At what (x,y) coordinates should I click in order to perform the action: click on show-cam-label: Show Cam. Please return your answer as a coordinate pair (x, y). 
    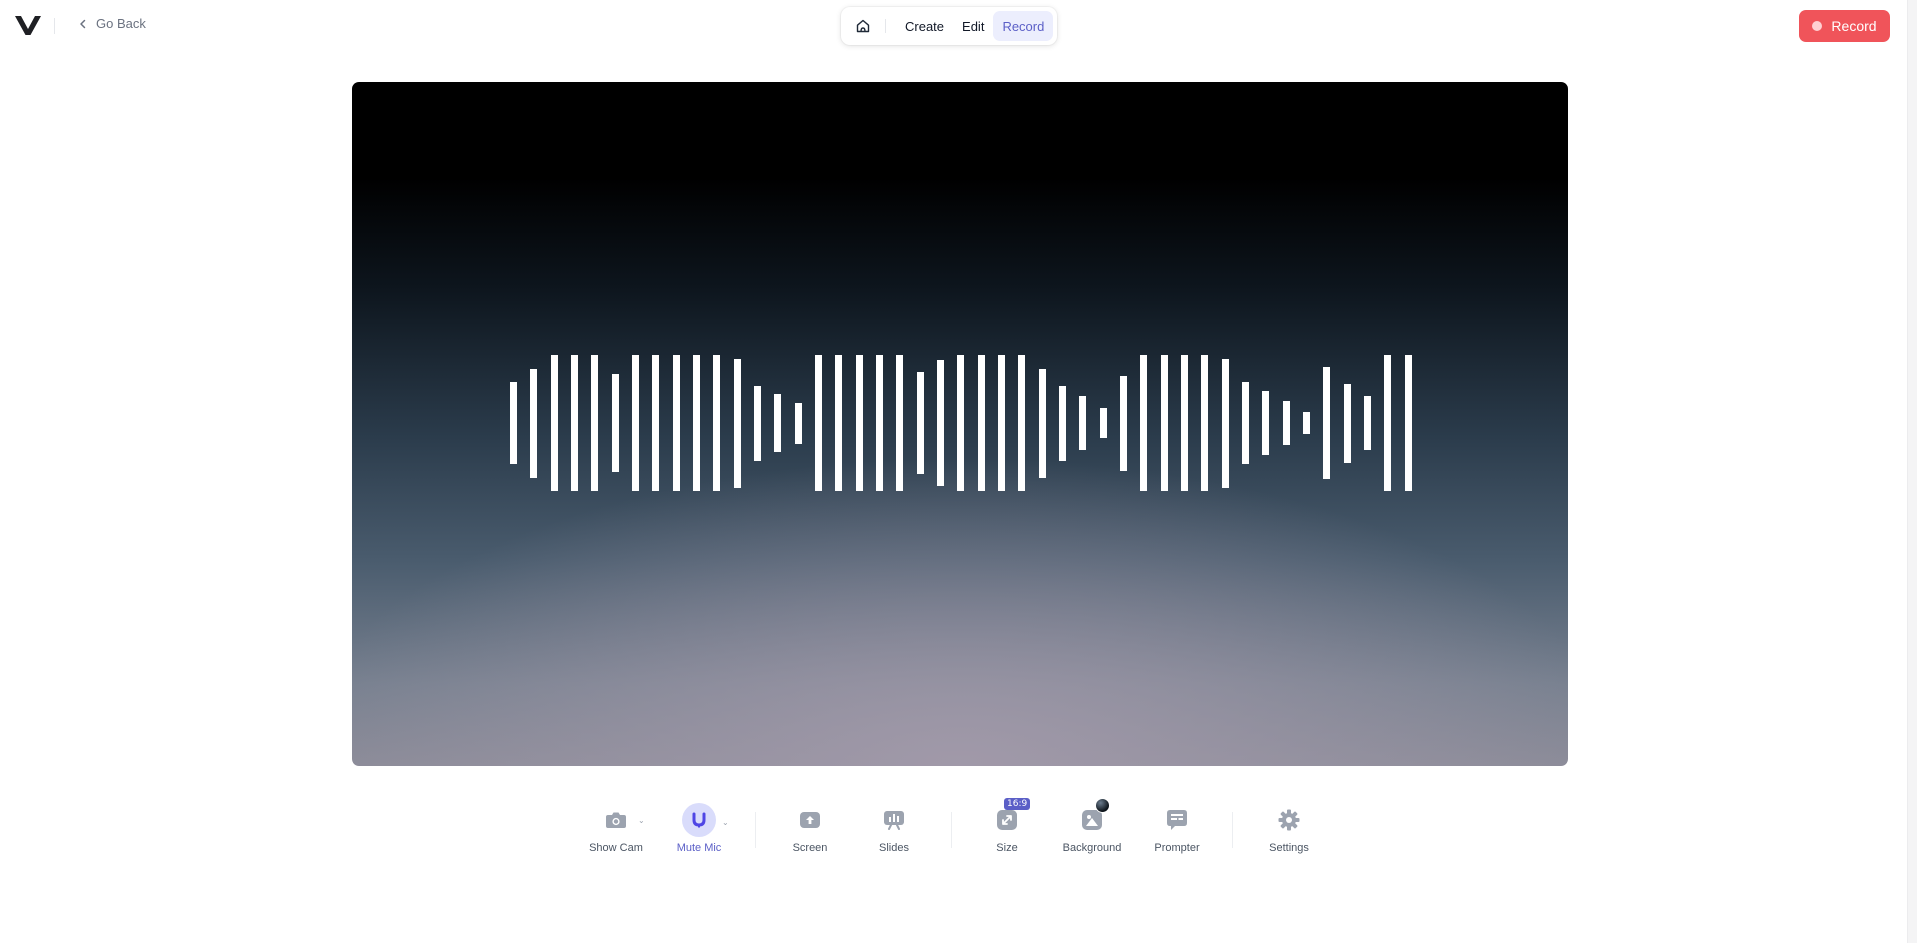
    Looking at the image, I should click on (616, 848).